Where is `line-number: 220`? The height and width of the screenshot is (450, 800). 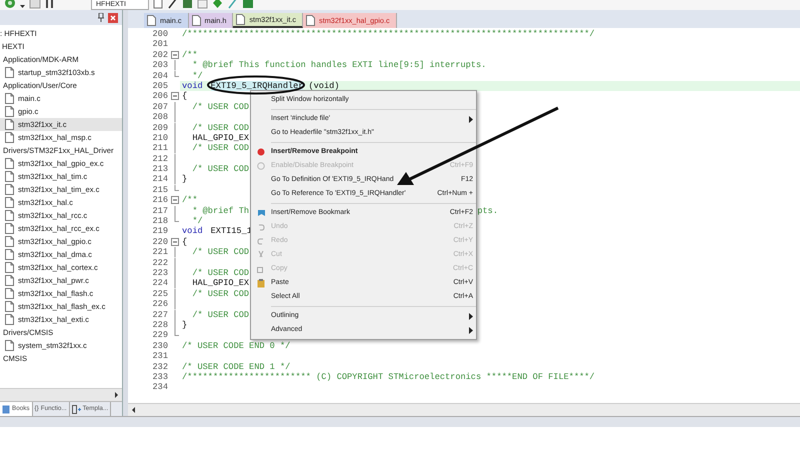 line-number: 220 is located at coordinates (160, 242).